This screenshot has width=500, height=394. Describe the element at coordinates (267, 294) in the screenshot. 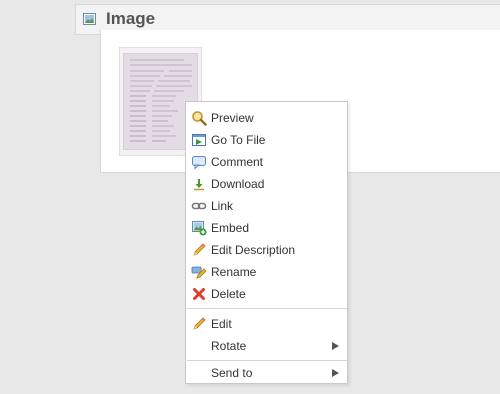

I see `menu-item-delete: Delete` at that location.